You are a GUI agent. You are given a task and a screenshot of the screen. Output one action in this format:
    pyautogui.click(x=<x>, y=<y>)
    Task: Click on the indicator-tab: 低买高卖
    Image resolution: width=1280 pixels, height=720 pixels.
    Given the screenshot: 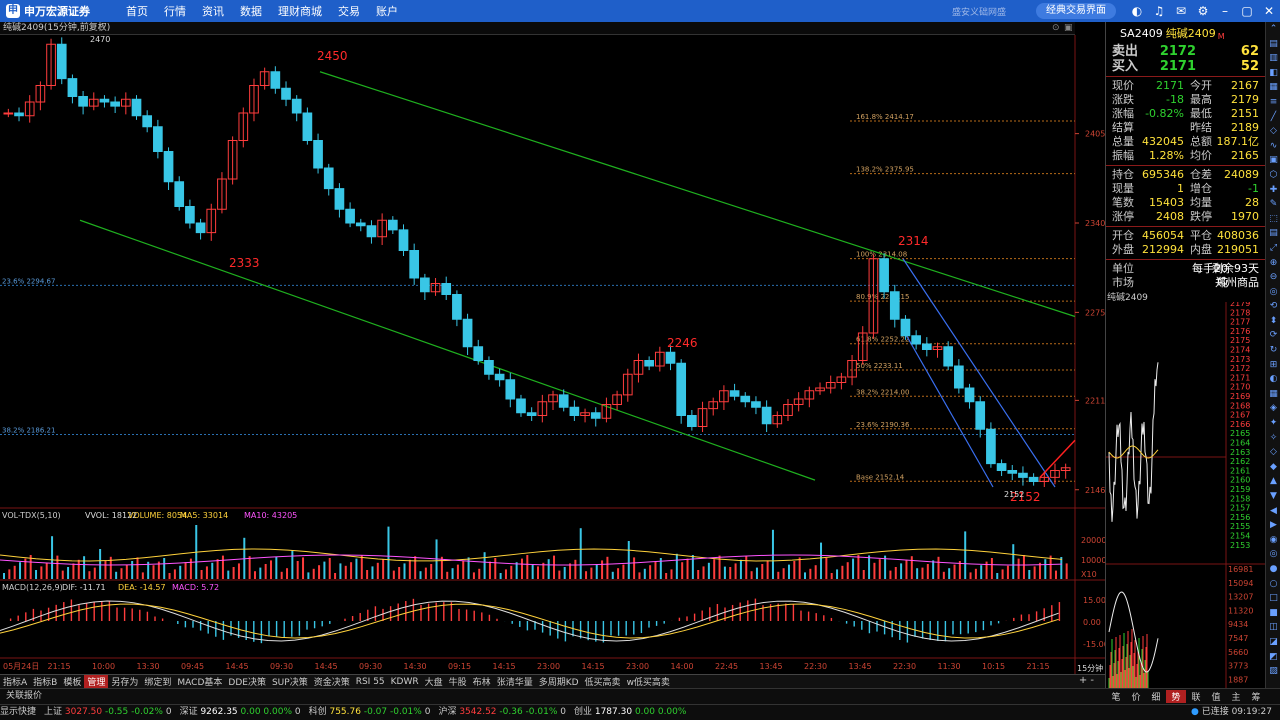 What is the action you would take?
    pyautogui.click(x=603, y=681)
    